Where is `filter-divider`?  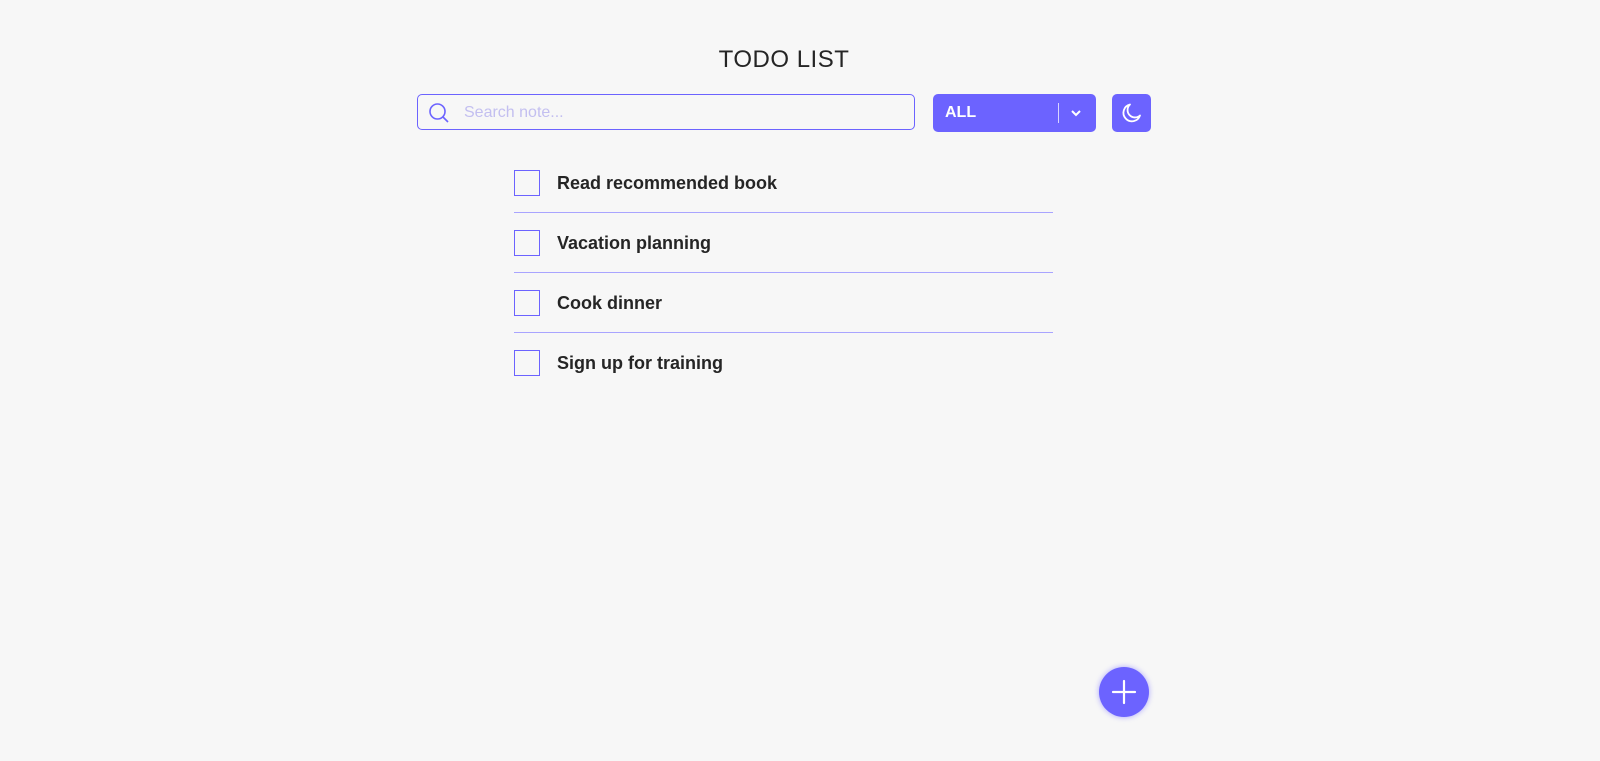
filter-divider is located at coordinates (1058, 113).